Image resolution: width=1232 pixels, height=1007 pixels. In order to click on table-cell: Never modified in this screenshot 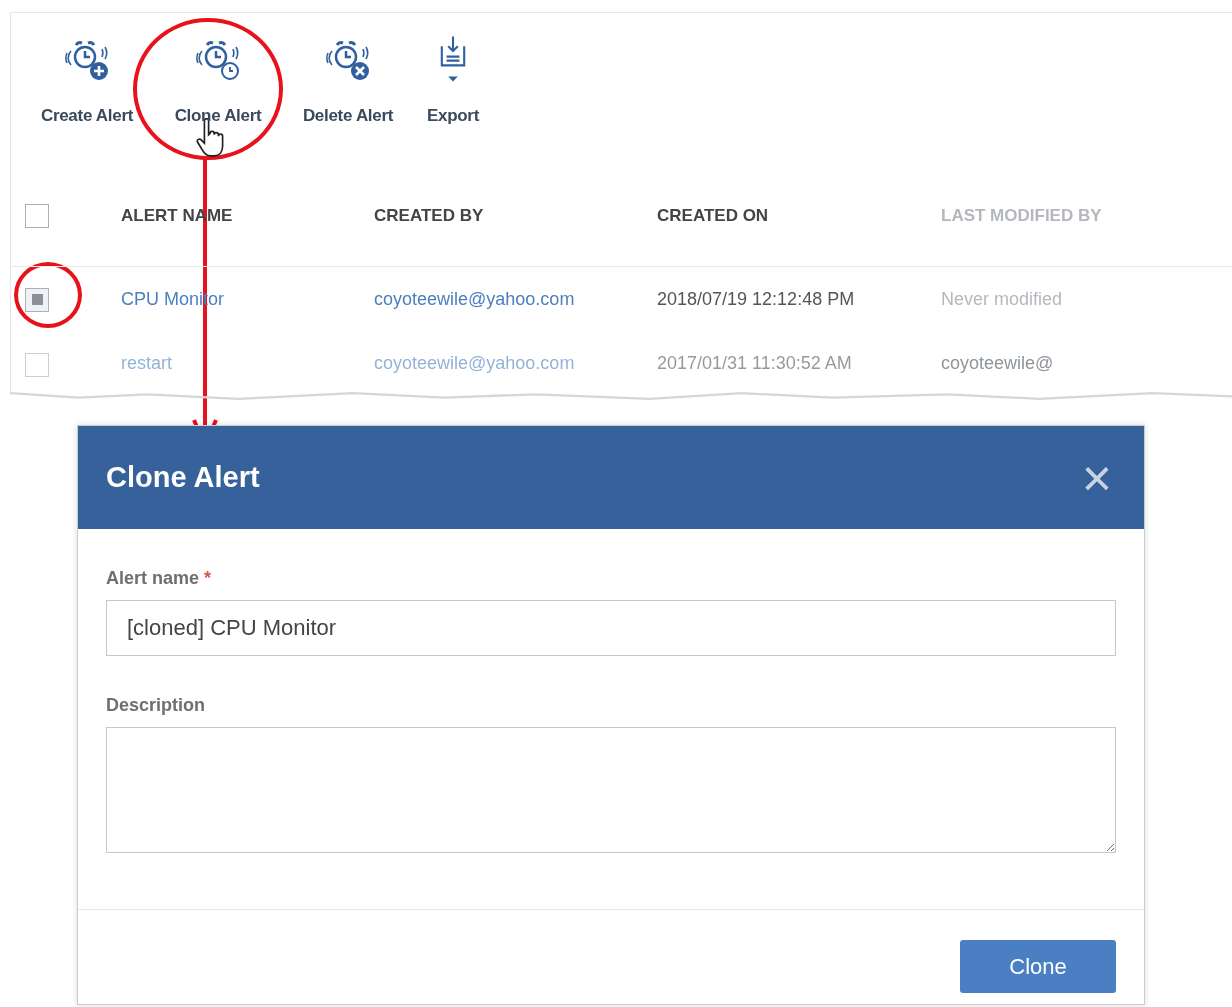, I will do `click(1002, 299)`.